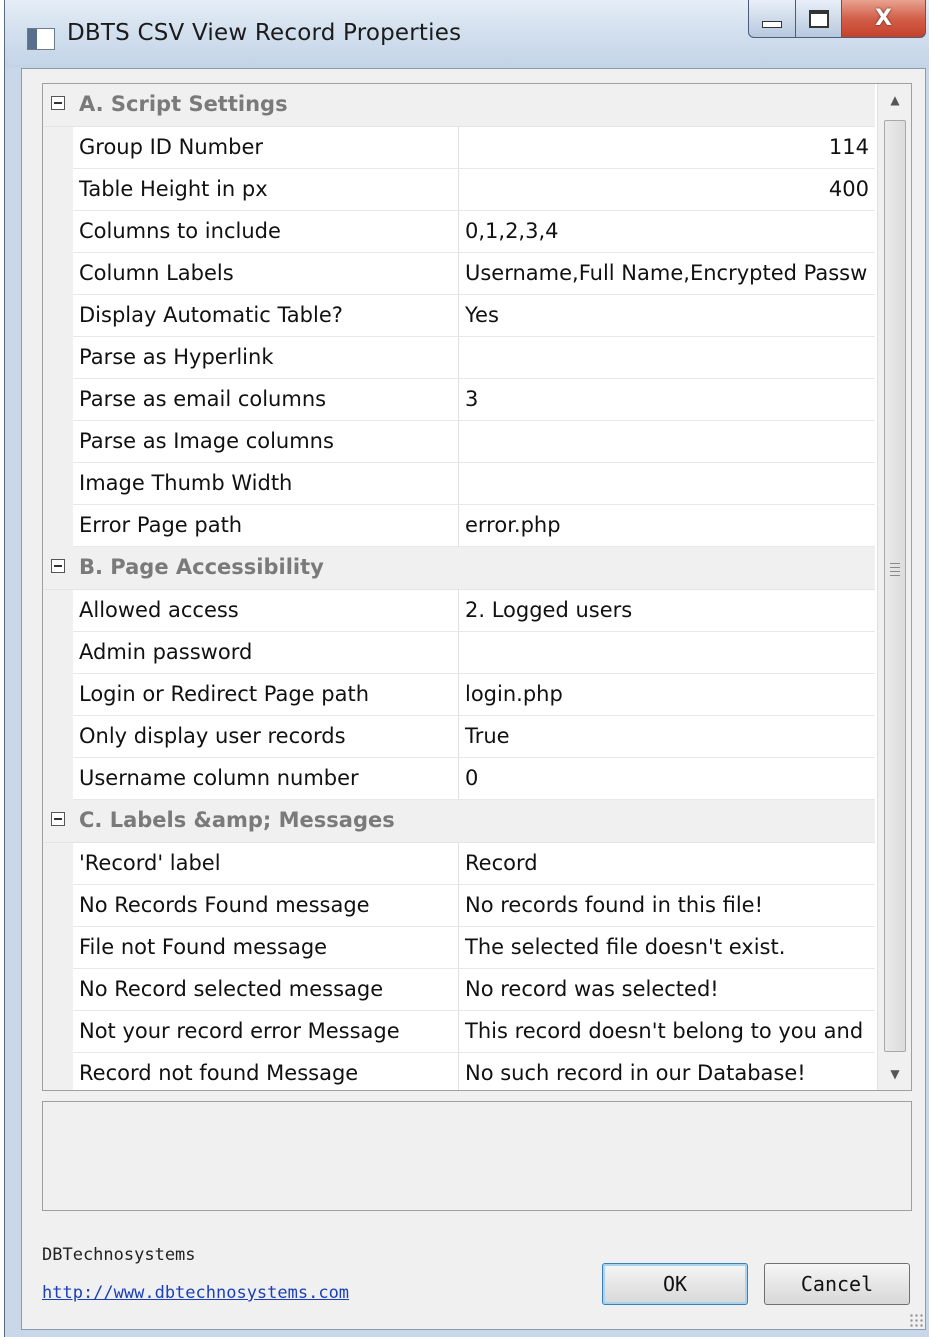 The height and width of the screenshot is (1337, 929). I want to click on property-row: Allowed access 2. Logged users, so click(459, 611).